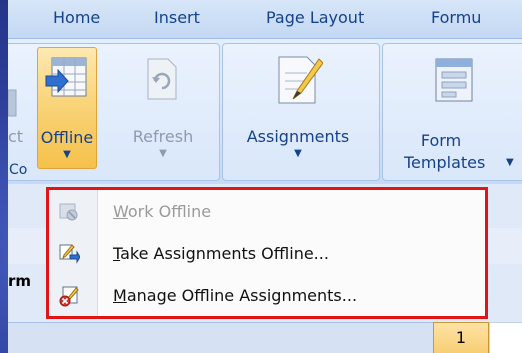  Describe the element at coordinates (163, 136) in the screenshot. I see `refresh-button-label: Refresh` at that location.